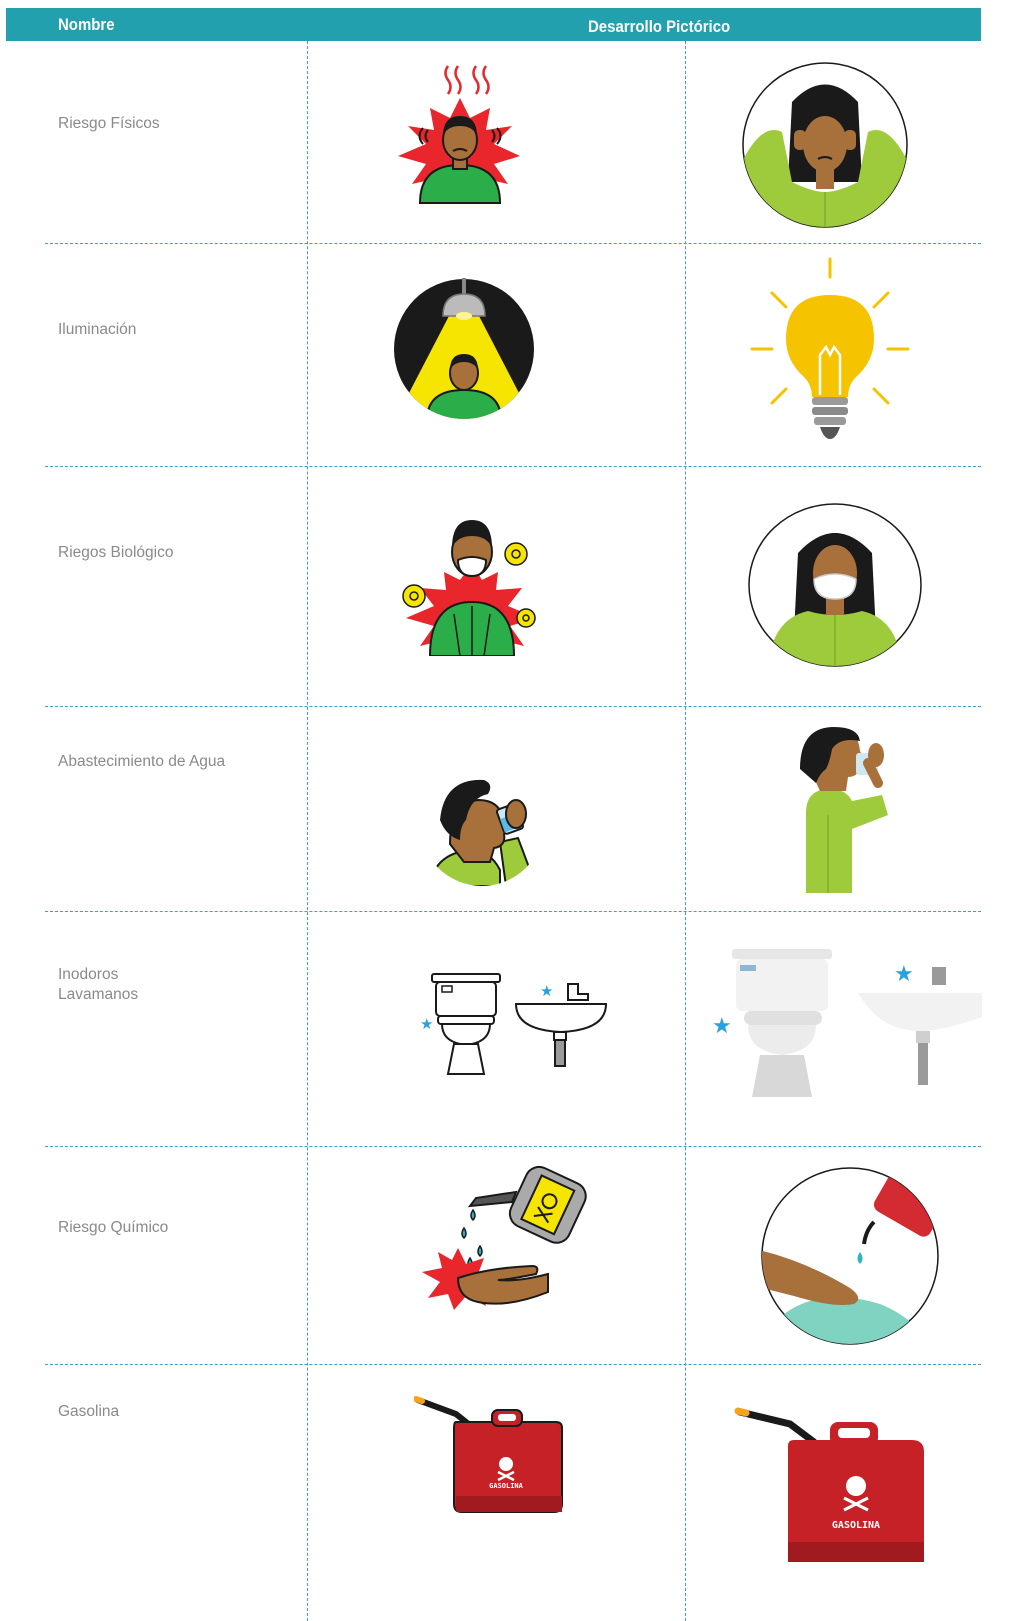 The height and width of the screenshot is (1621, 1014). What do you see at coordinates (825, 145) in the screenshot?
I see `physical-risk-detailed-pictogram` at bounding box center [825, 145].